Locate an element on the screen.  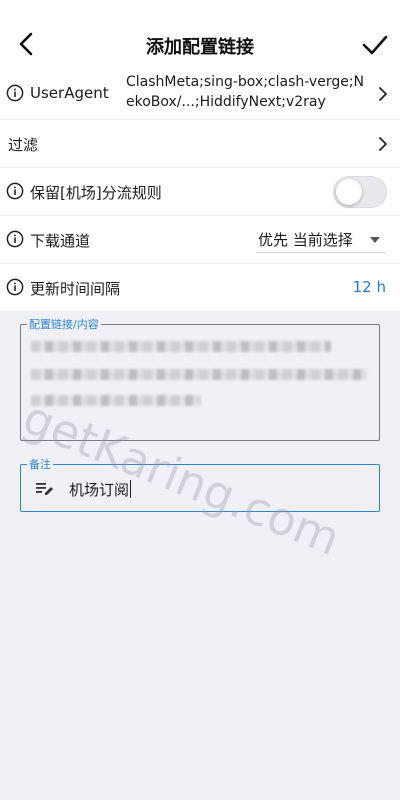
setting-filter: 过滤 is located at coordinates (200, 143).